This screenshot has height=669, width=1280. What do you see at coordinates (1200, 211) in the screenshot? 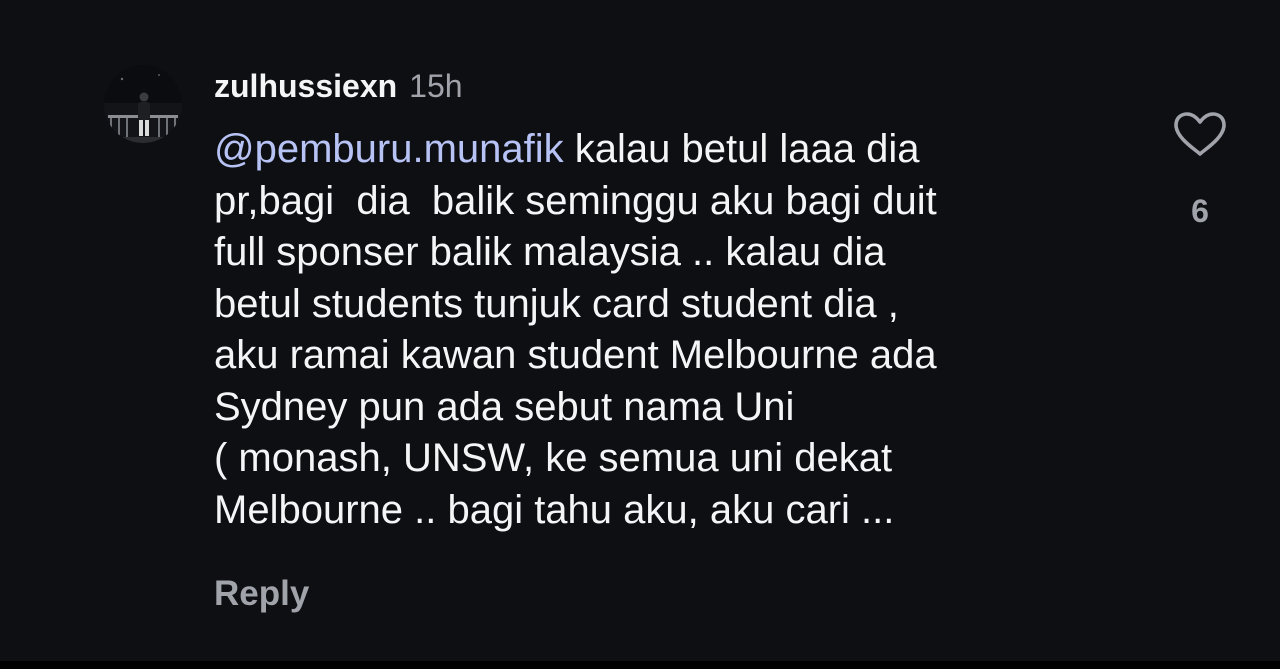
I see `like-count: 6` at bounding box center [1200, 211].